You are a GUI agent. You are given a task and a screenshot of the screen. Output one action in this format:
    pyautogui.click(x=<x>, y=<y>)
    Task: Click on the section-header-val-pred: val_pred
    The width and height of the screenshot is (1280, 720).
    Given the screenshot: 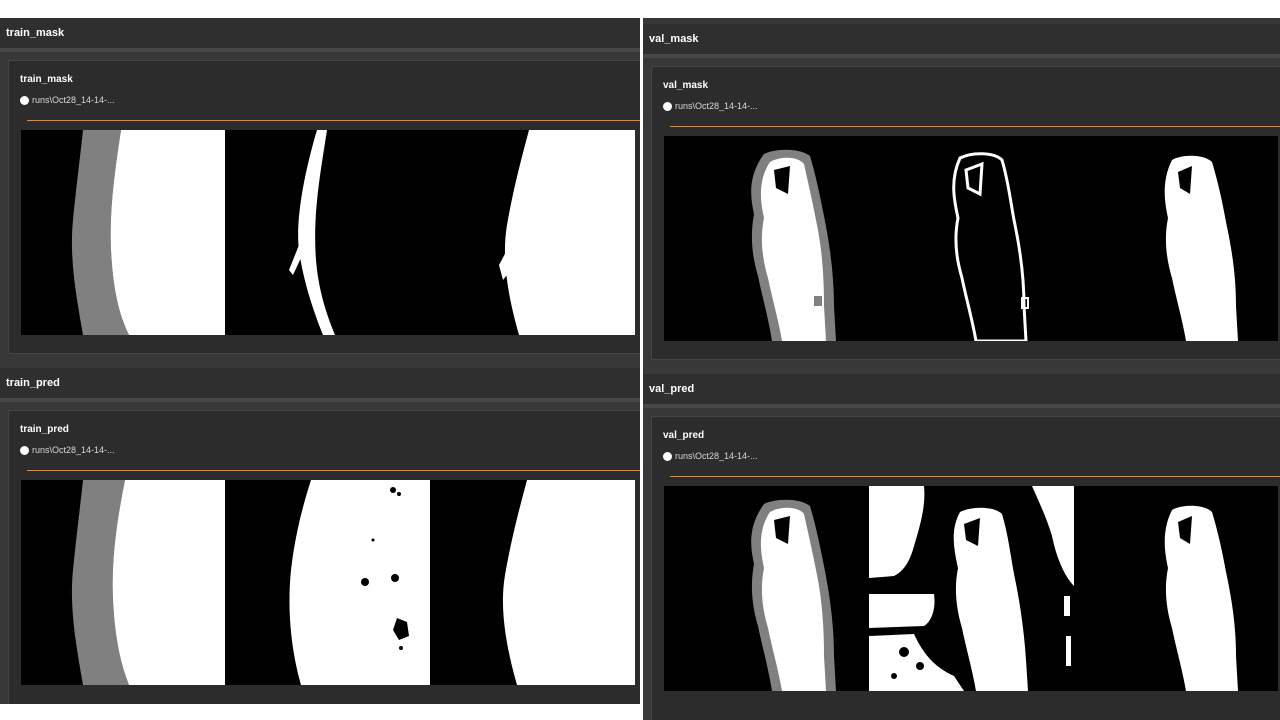 What is the action you would take?
    pyautogui.click(x=961, y=391)
    